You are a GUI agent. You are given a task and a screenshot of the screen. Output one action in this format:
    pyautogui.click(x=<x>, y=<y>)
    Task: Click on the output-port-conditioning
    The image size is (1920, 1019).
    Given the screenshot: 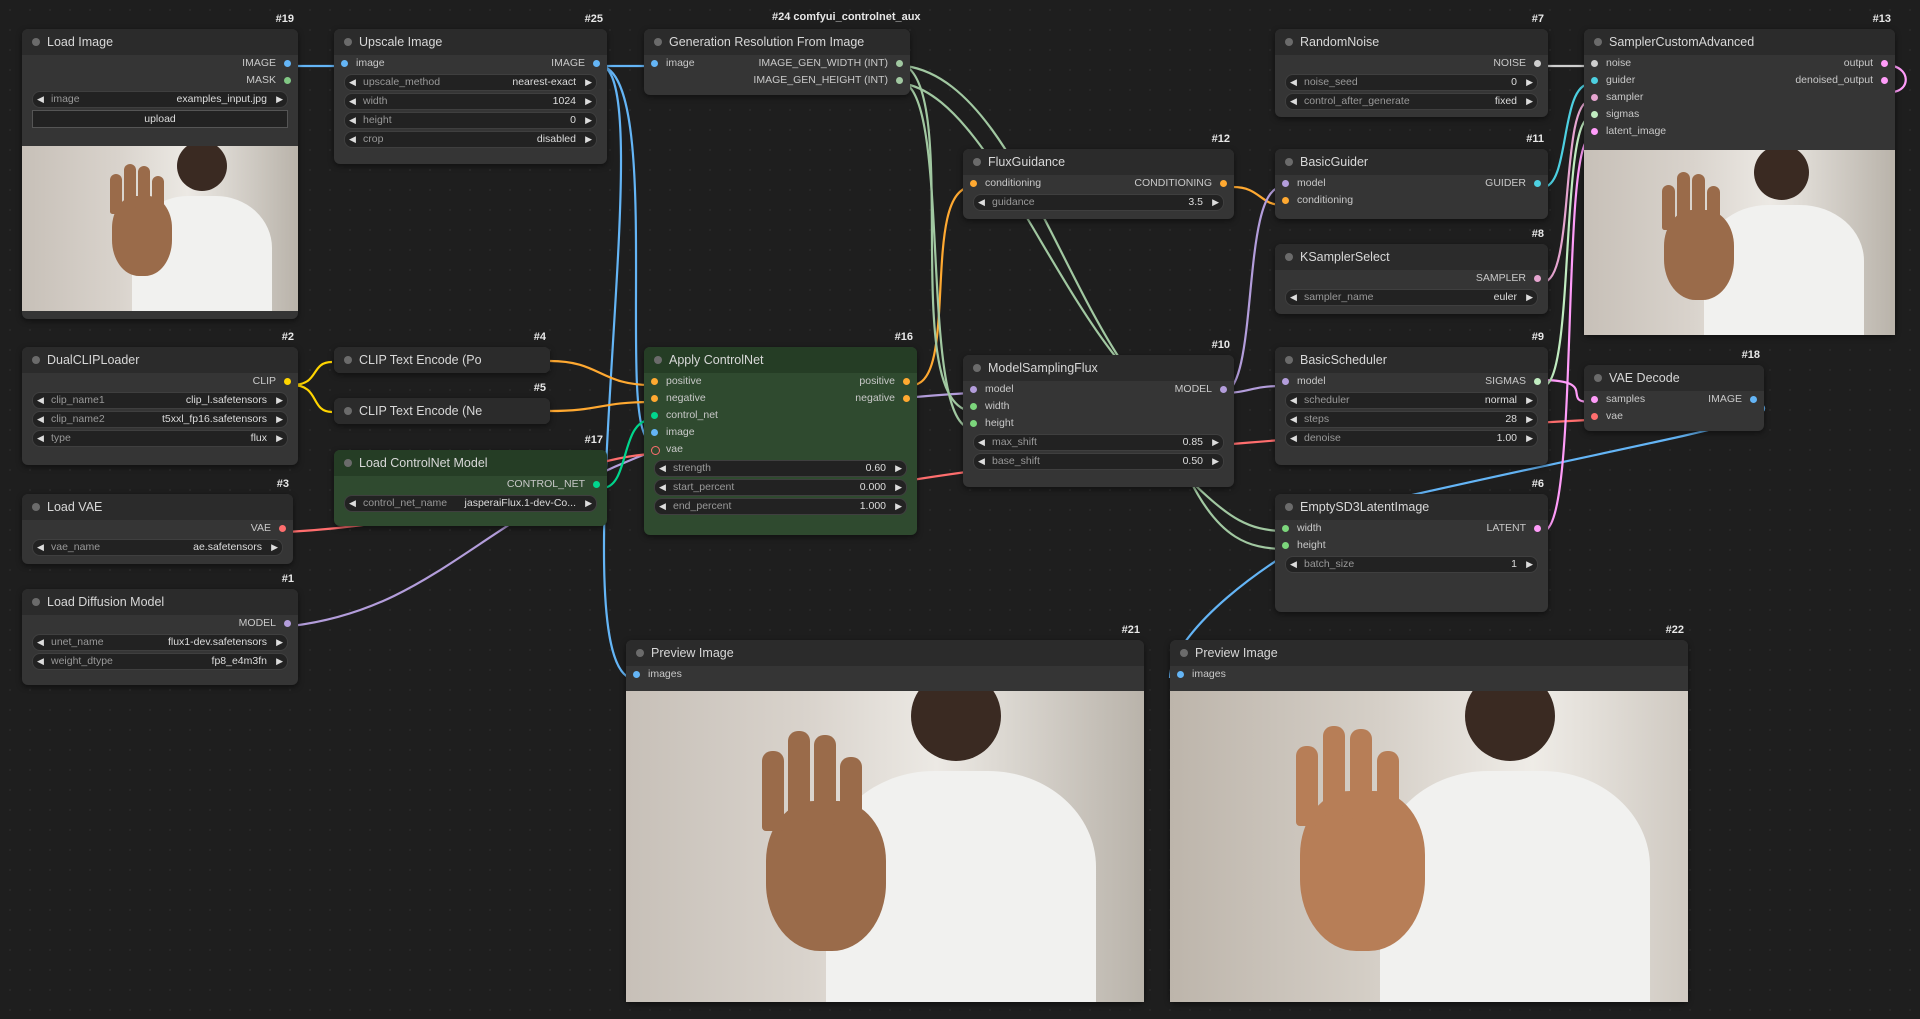 What is the action you would take?
    pyautogui.click(x=1223, y=183)
    